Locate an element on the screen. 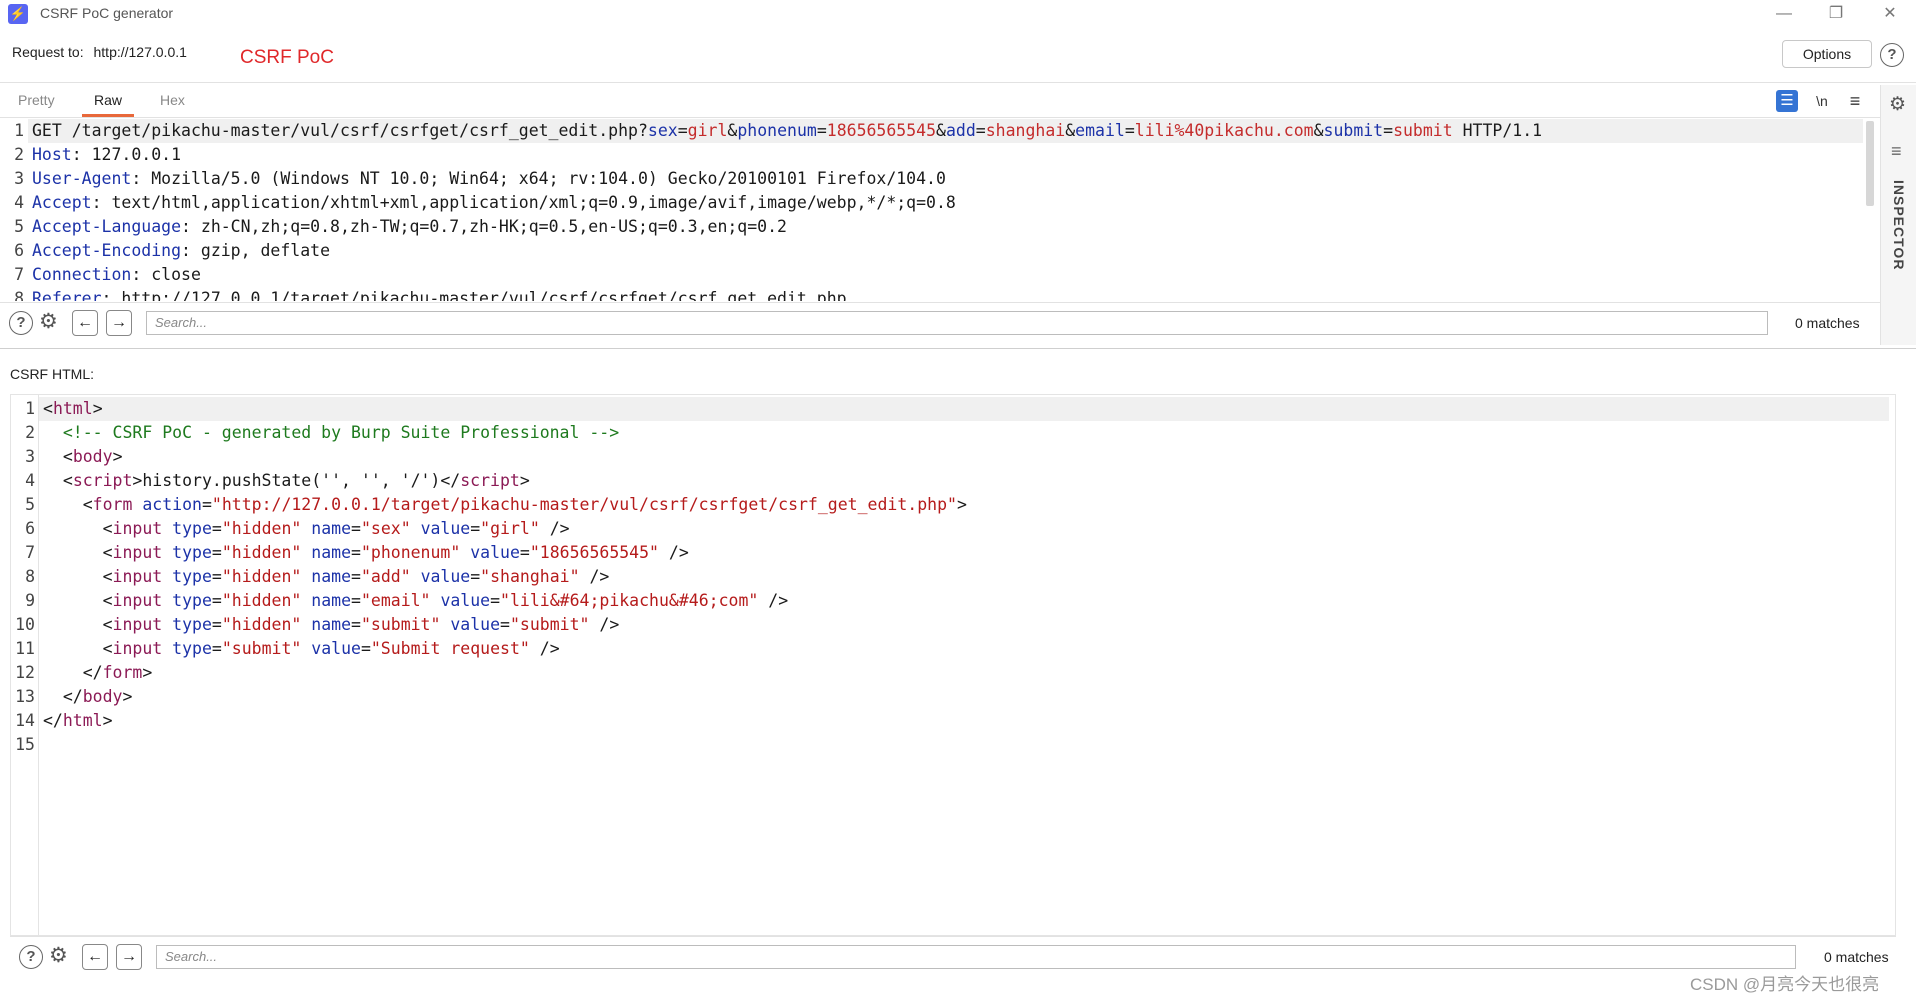 This screenshot has width=1916, height=999. line-number: 8 is located at coordinates (19, 295).